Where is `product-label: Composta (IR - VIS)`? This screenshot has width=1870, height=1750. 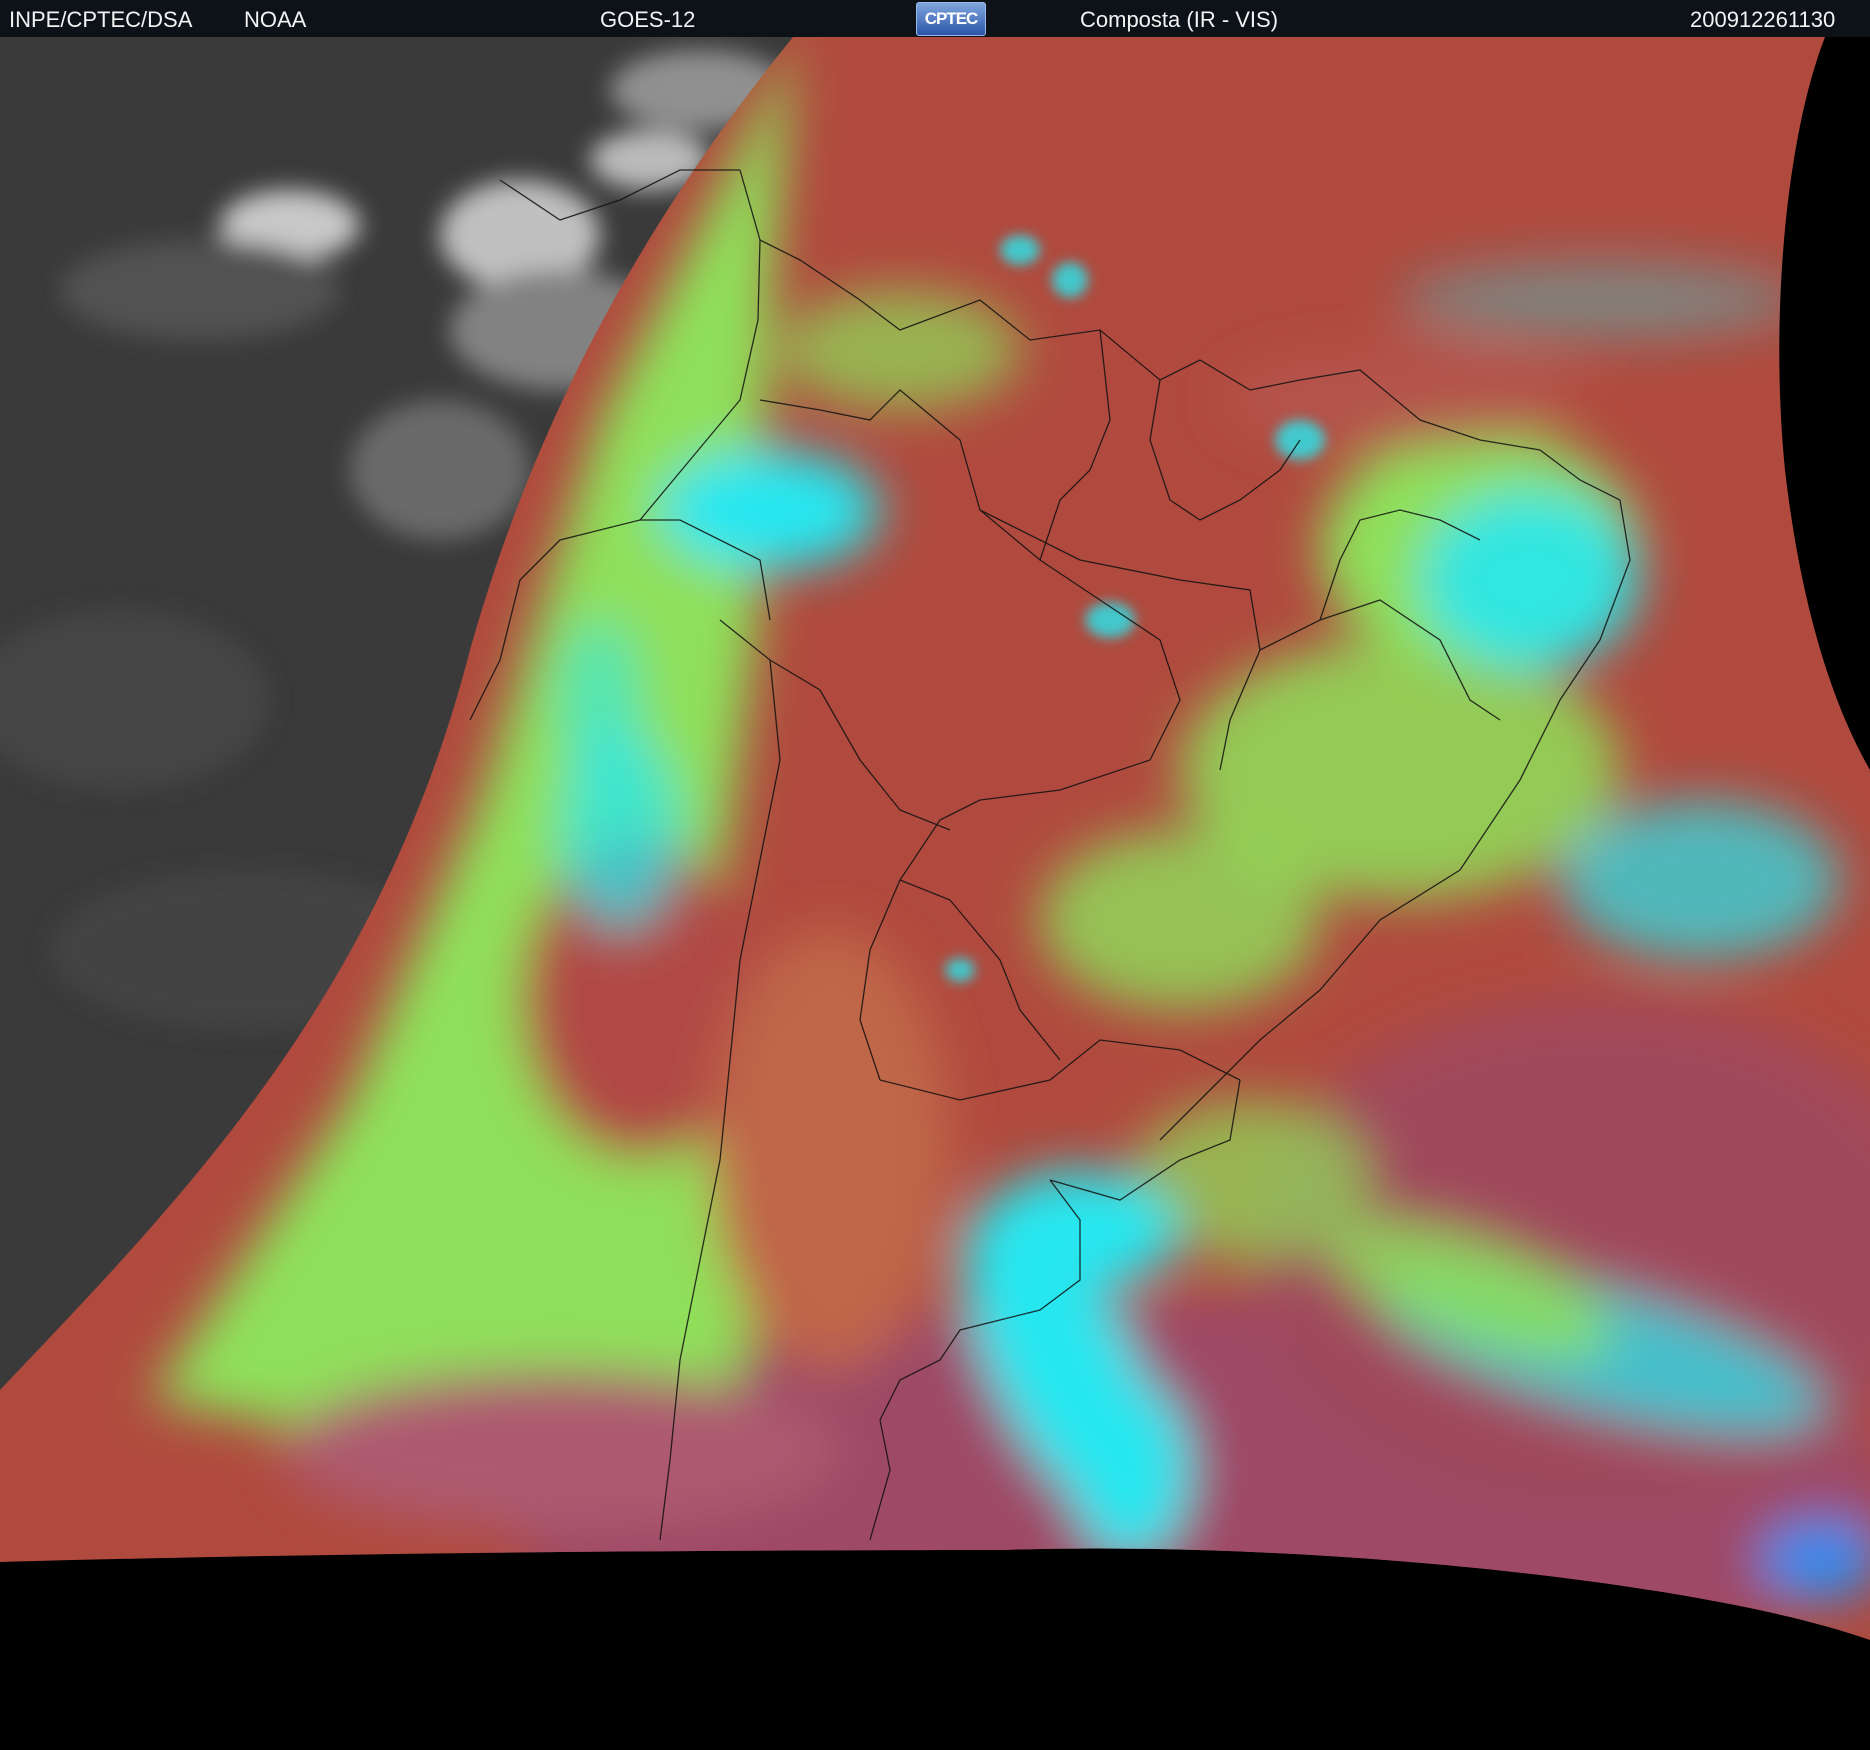 product-label: Composta (IR - VIS) is located at coordinates (1179, 19).